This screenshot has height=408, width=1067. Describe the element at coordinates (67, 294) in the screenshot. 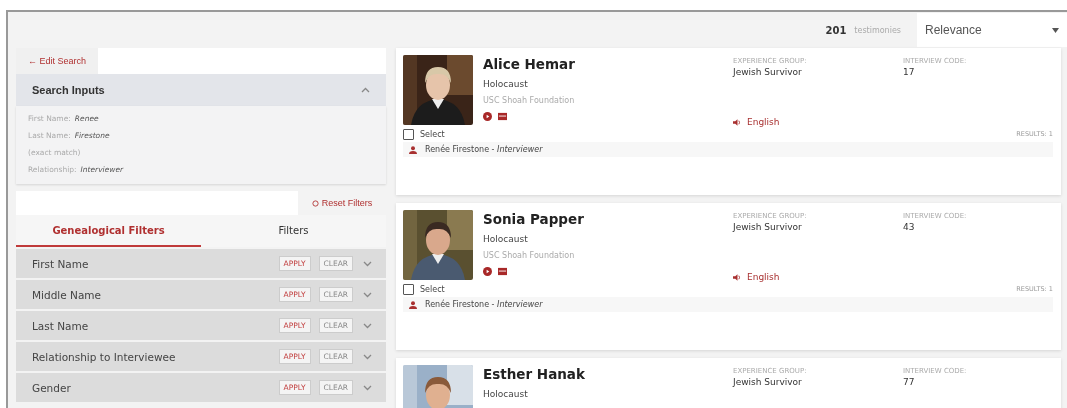

I see `filter-label: Middle Name` at that location.